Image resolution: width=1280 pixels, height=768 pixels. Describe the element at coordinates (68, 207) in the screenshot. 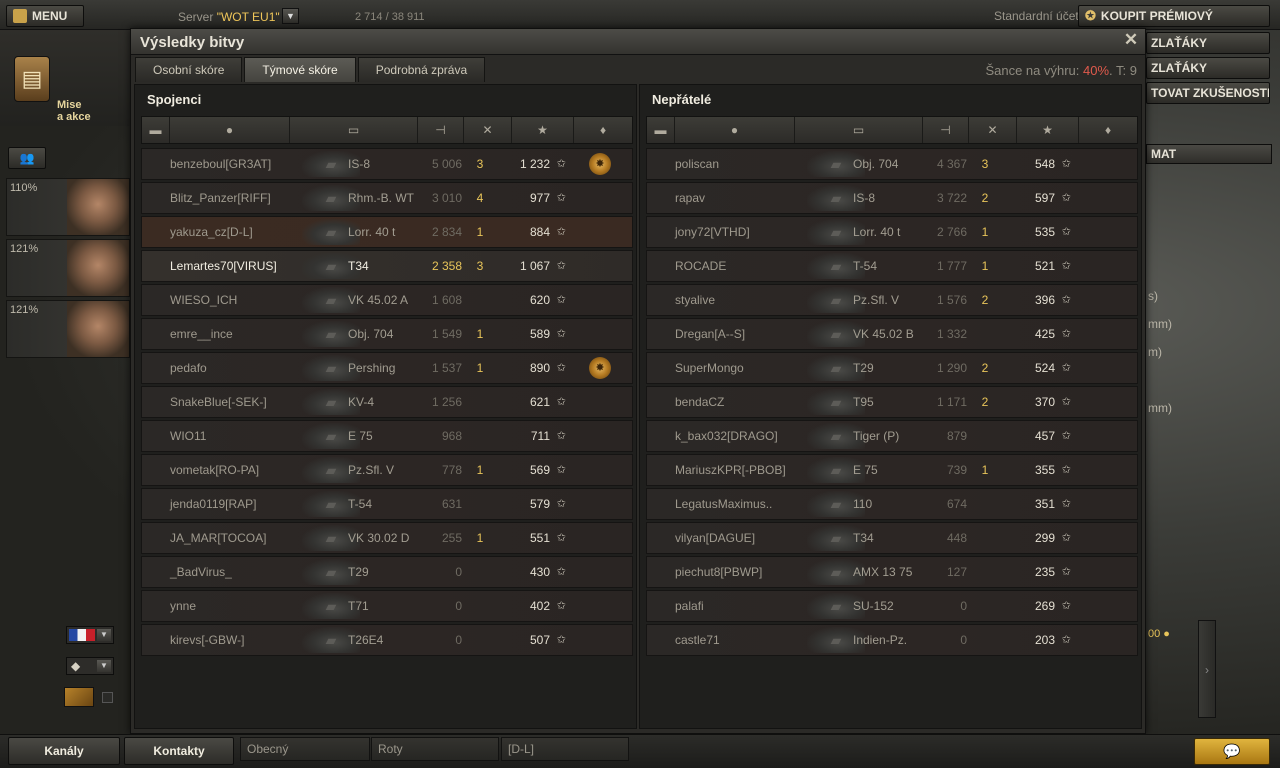

I see `crew-member-card: 110%` at that location.